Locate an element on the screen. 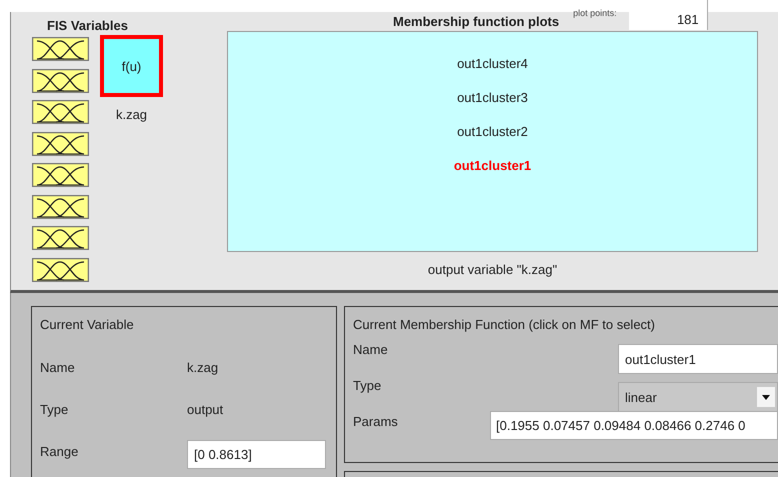  membership-function-label: out1cluster3 is located at coordinates (492, 97).